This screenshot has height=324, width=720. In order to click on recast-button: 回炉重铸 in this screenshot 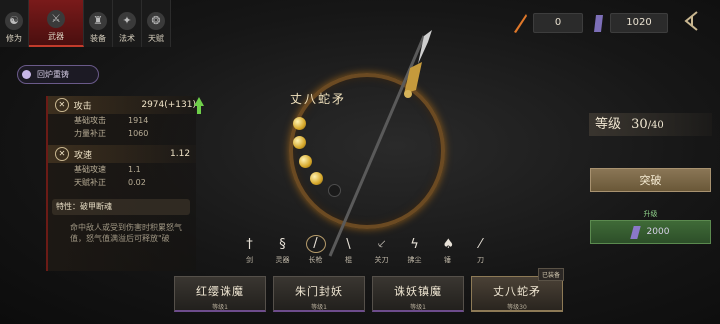, I will do `click(58, 74)`.